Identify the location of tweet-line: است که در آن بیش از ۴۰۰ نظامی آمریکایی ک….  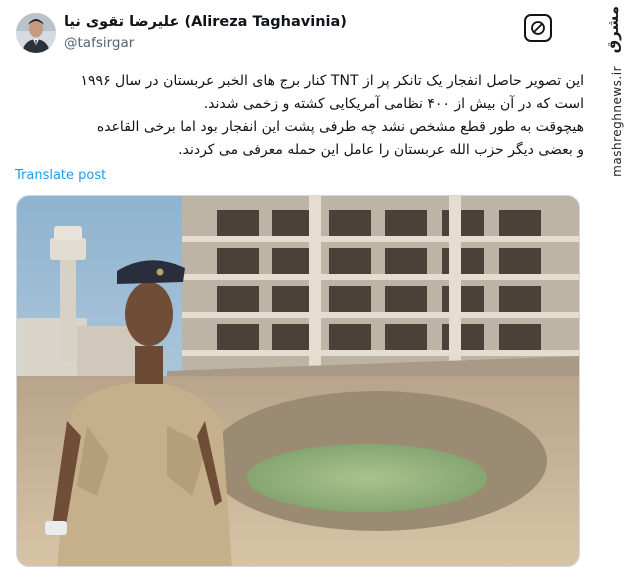
(393, 104).